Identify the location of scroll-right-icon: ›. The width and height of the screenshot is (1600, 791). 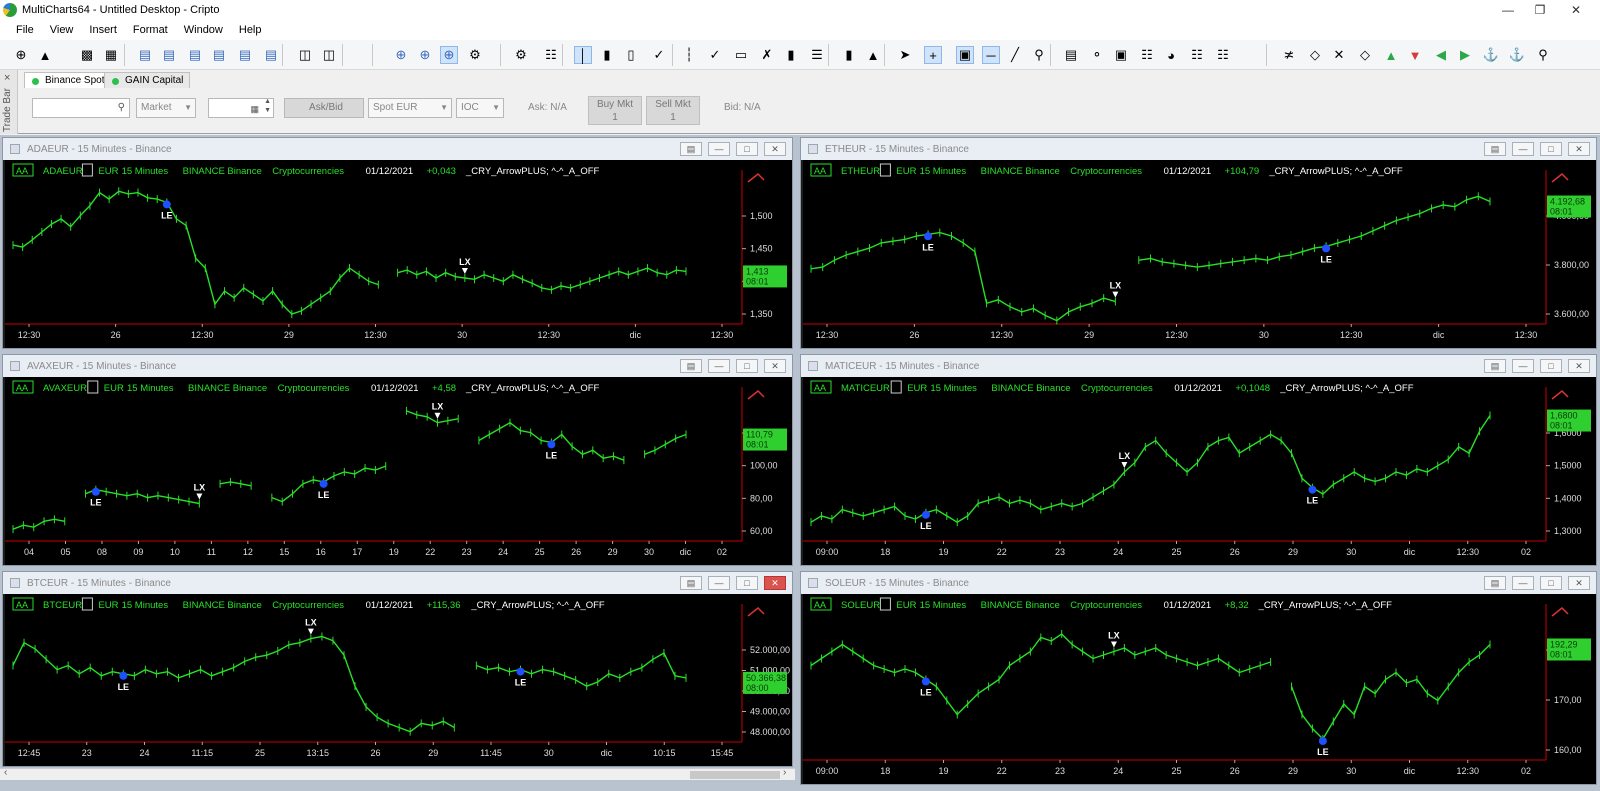
(784, 772).